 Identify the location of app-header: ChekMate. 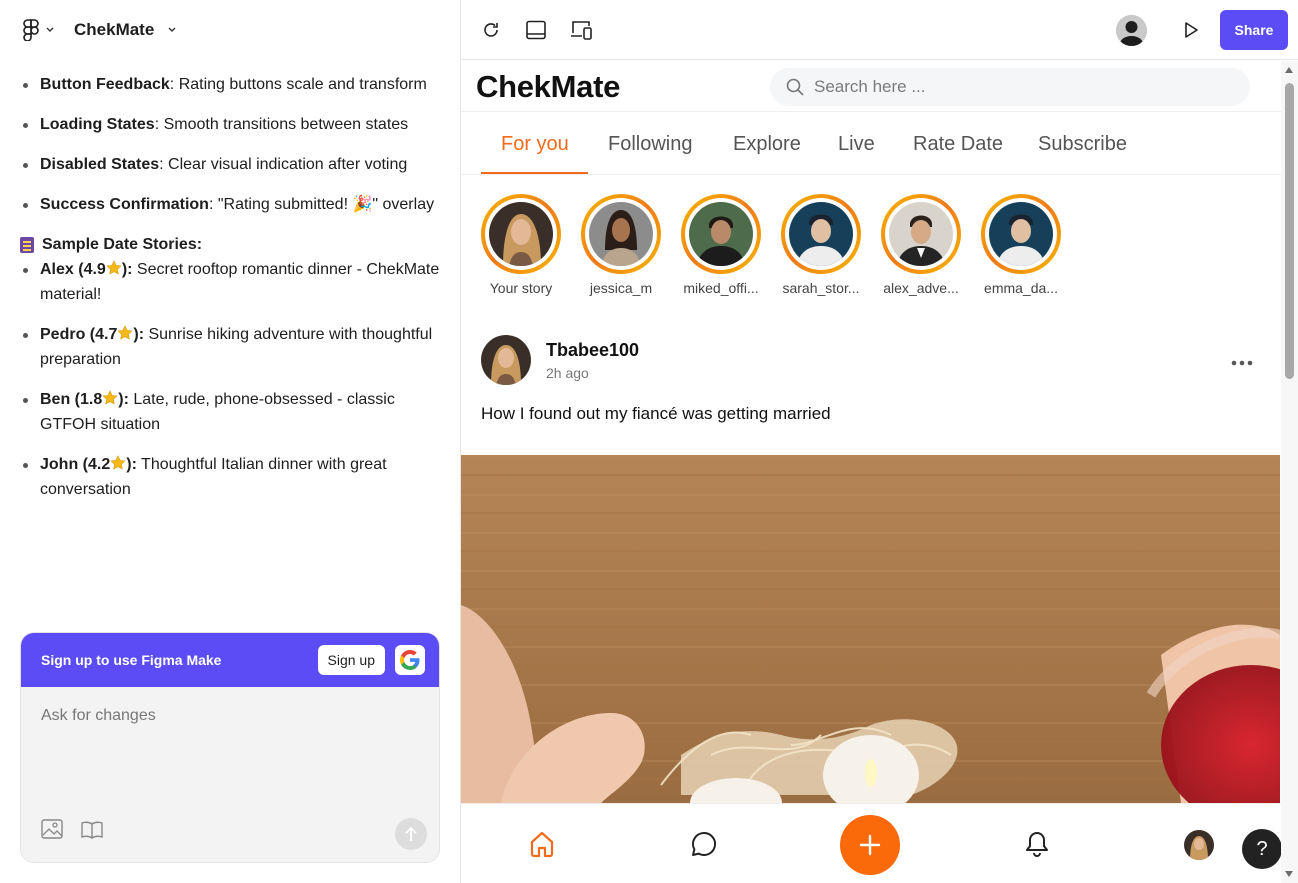
(871, 86).